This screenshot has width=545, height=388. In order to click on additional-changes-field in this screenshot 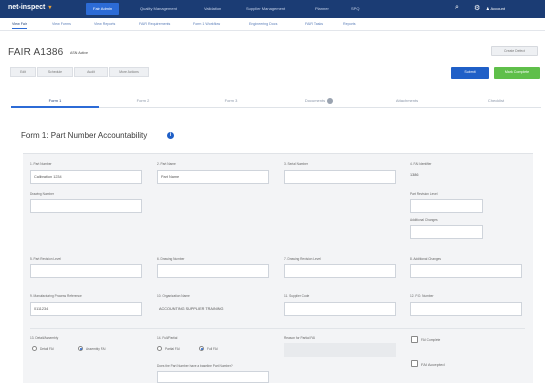, I will do `click(446, 232)`.